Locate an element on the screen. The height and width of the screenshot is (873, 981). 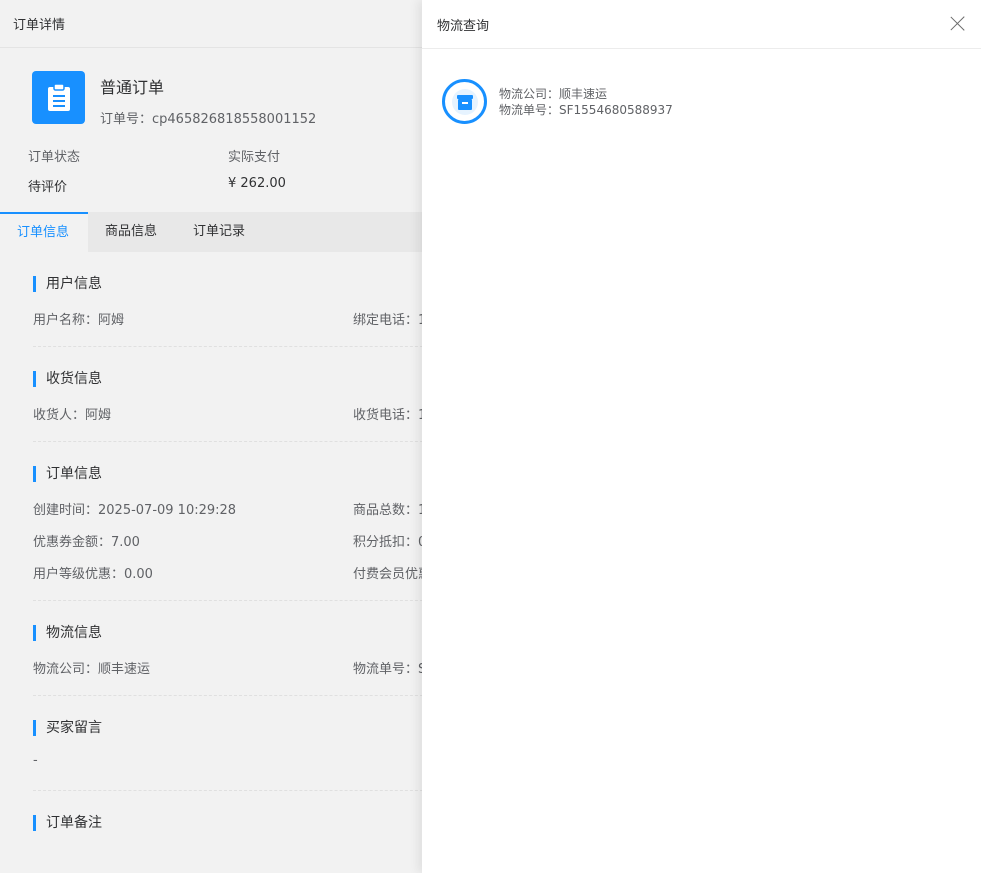
order-number: 订单号：cp465826818558001152 is located at coordinates (208, 119).